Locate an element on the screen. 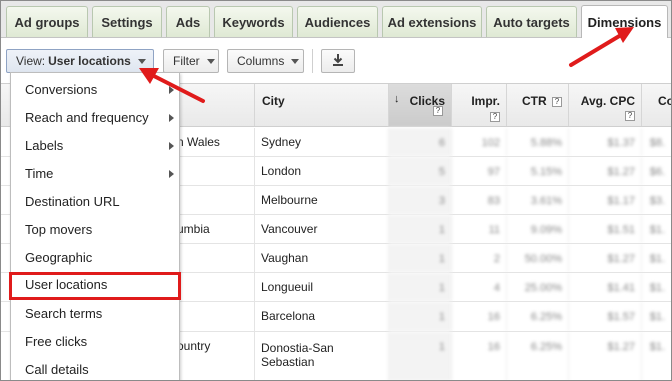 This screenshot has height=381, width=672. arrow-to-view-dropdown is located at coordinates (172, 85).